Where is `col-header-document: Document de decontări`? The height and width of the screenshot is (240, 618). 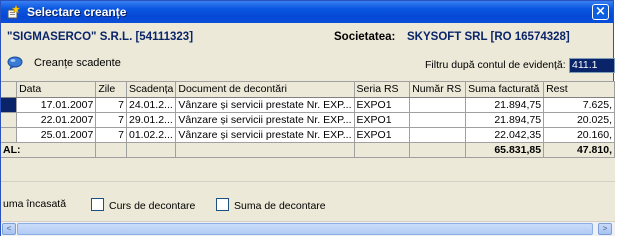 col-header-document: Document de decontări is located at coordinates (265, 90).